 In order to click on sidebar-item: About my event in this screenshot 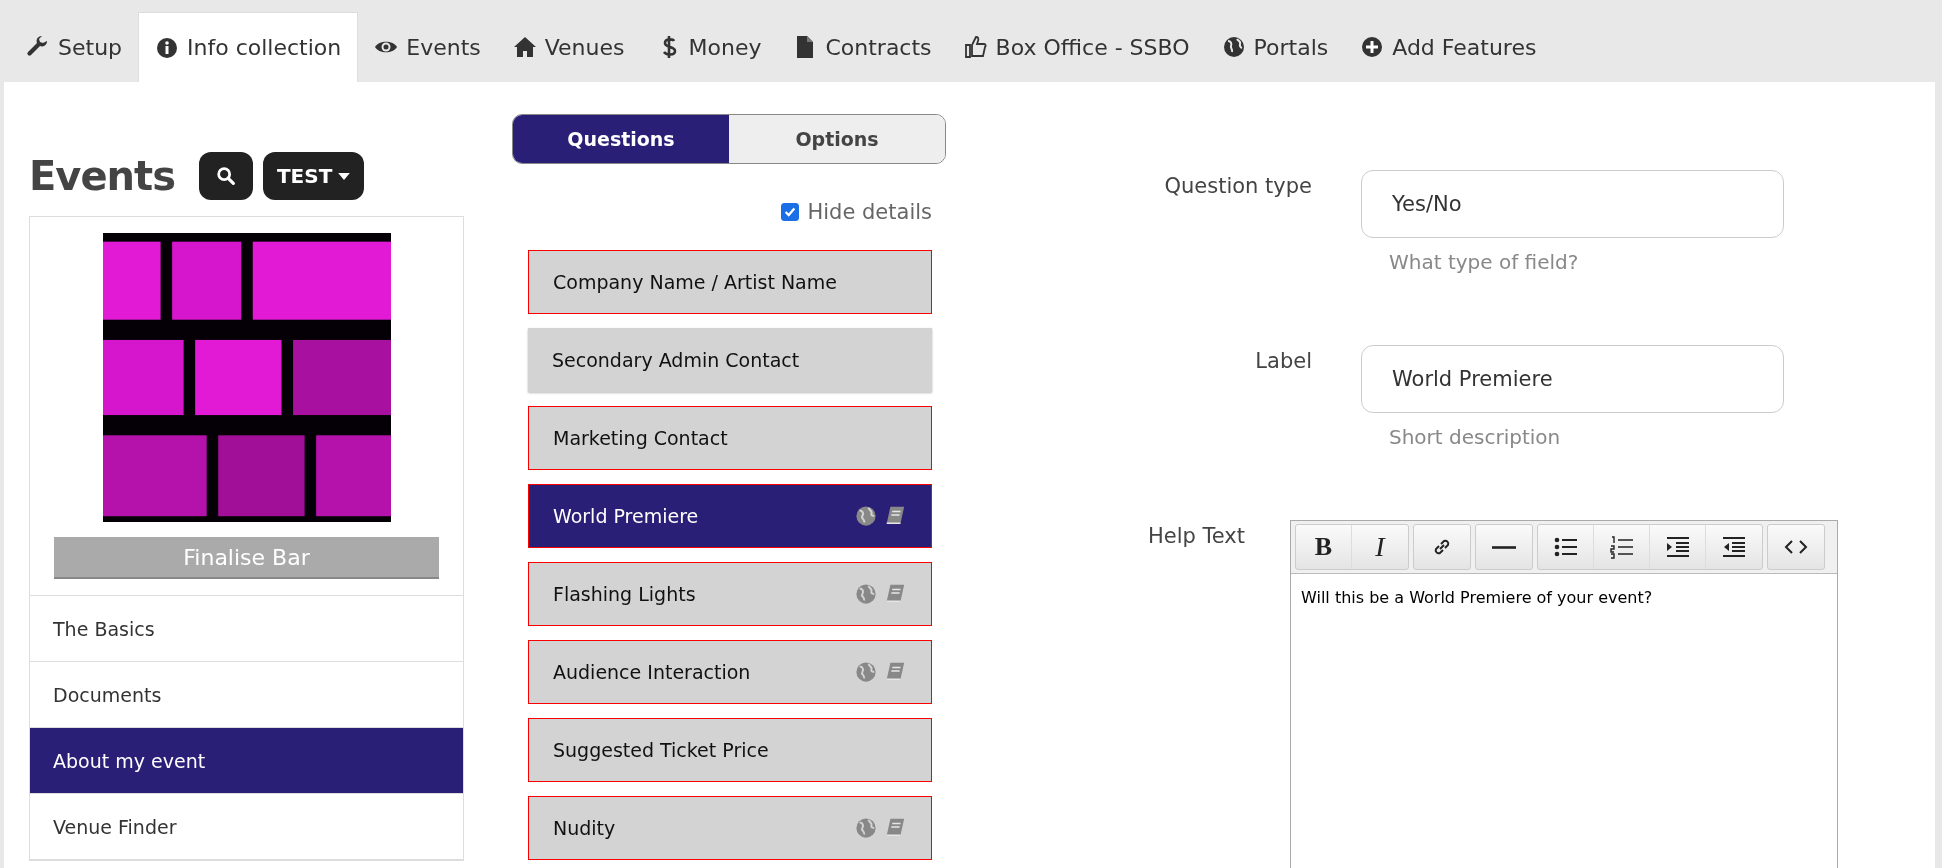, I will do `click(246, 761)`.